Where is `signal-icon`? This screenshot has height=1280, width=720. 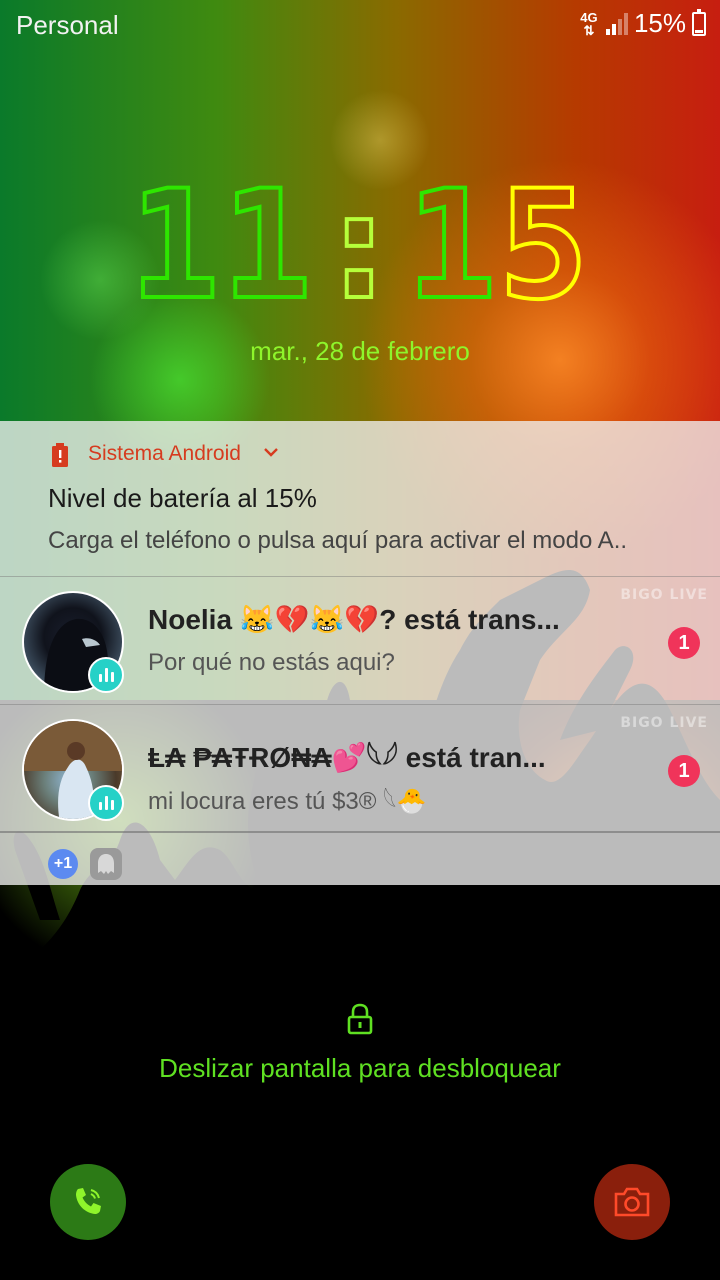 signal-icon is located at coordinates (616, 23).